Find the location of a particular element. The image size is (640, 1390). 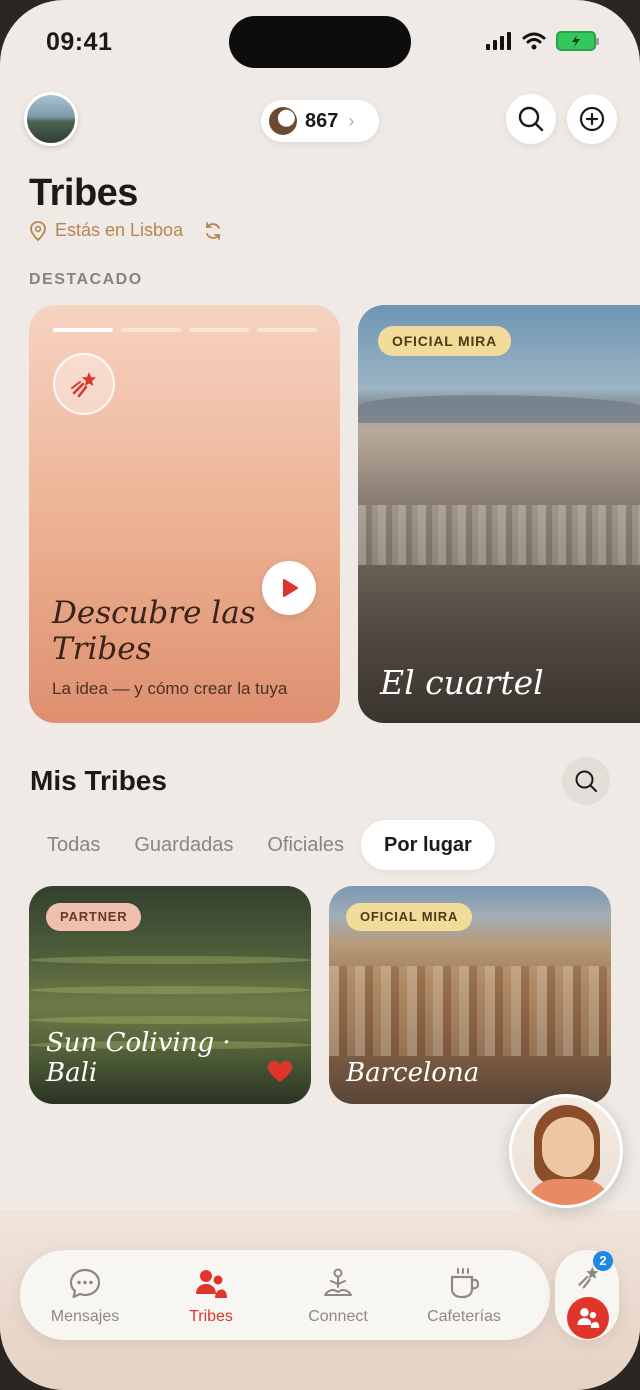

coins-count: 867 is located at coordinates (322, 120).